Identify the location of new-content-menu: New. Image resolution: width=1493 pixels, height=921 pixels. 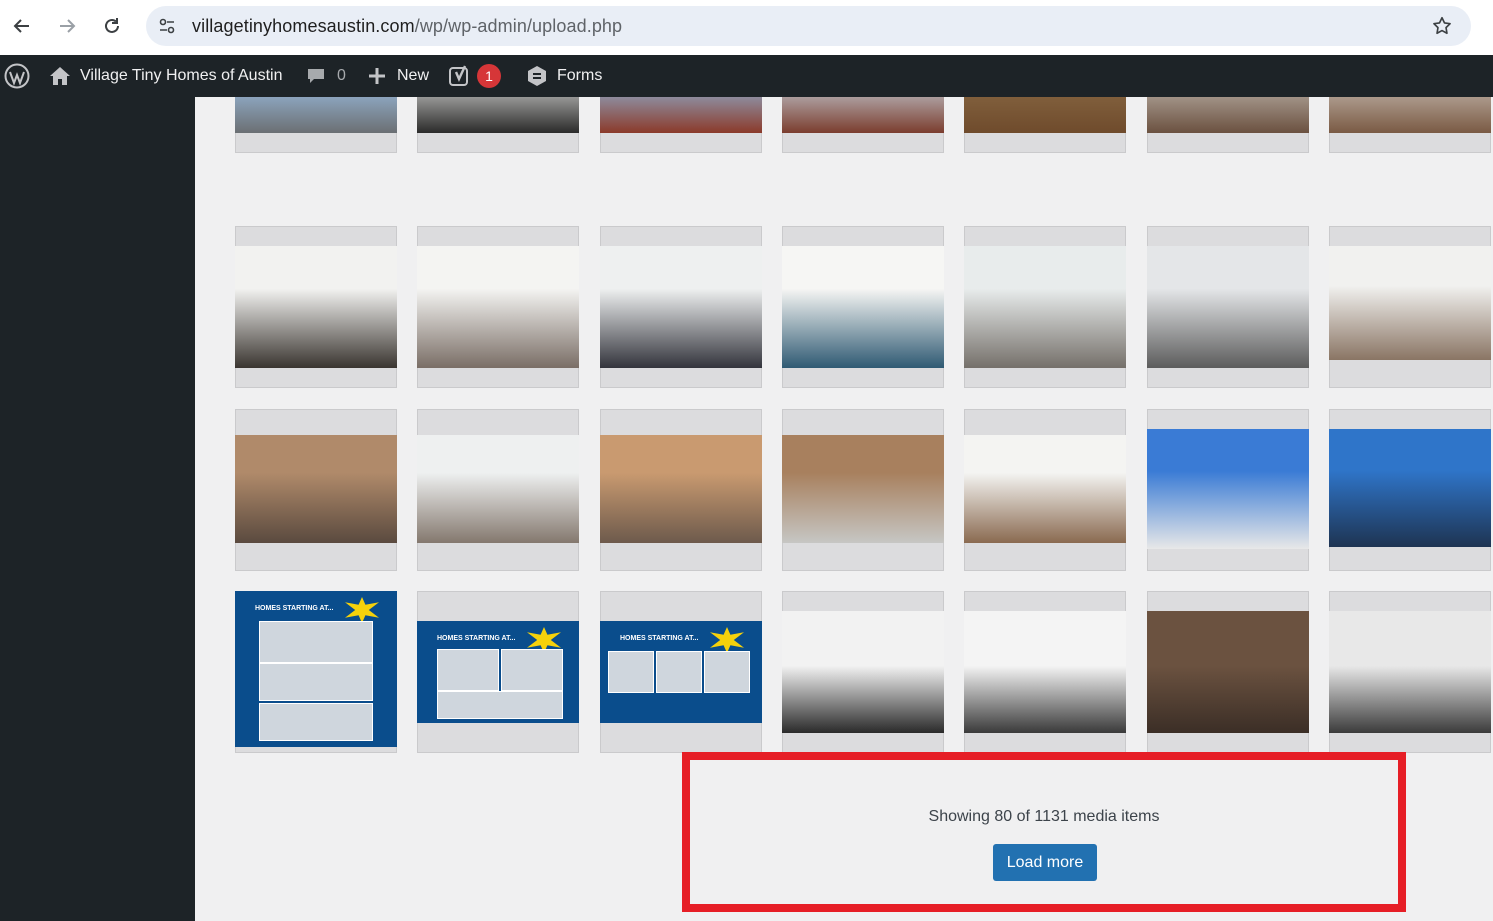
(398, 76).